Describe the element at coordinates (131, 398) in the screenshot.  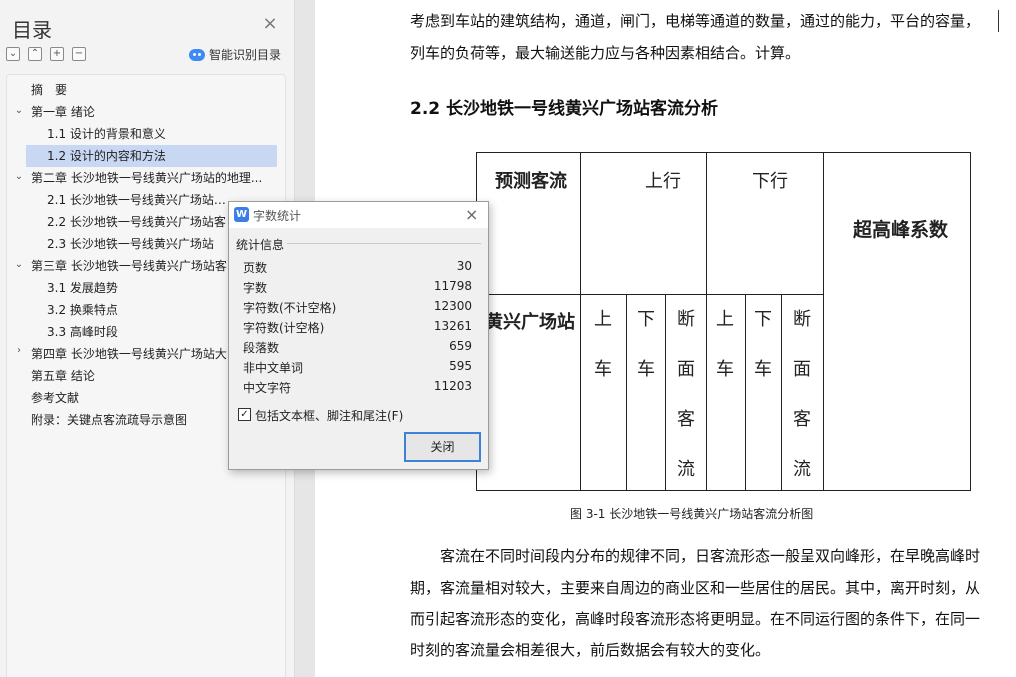
I see `toc-item-references: 参考文献` at that location.